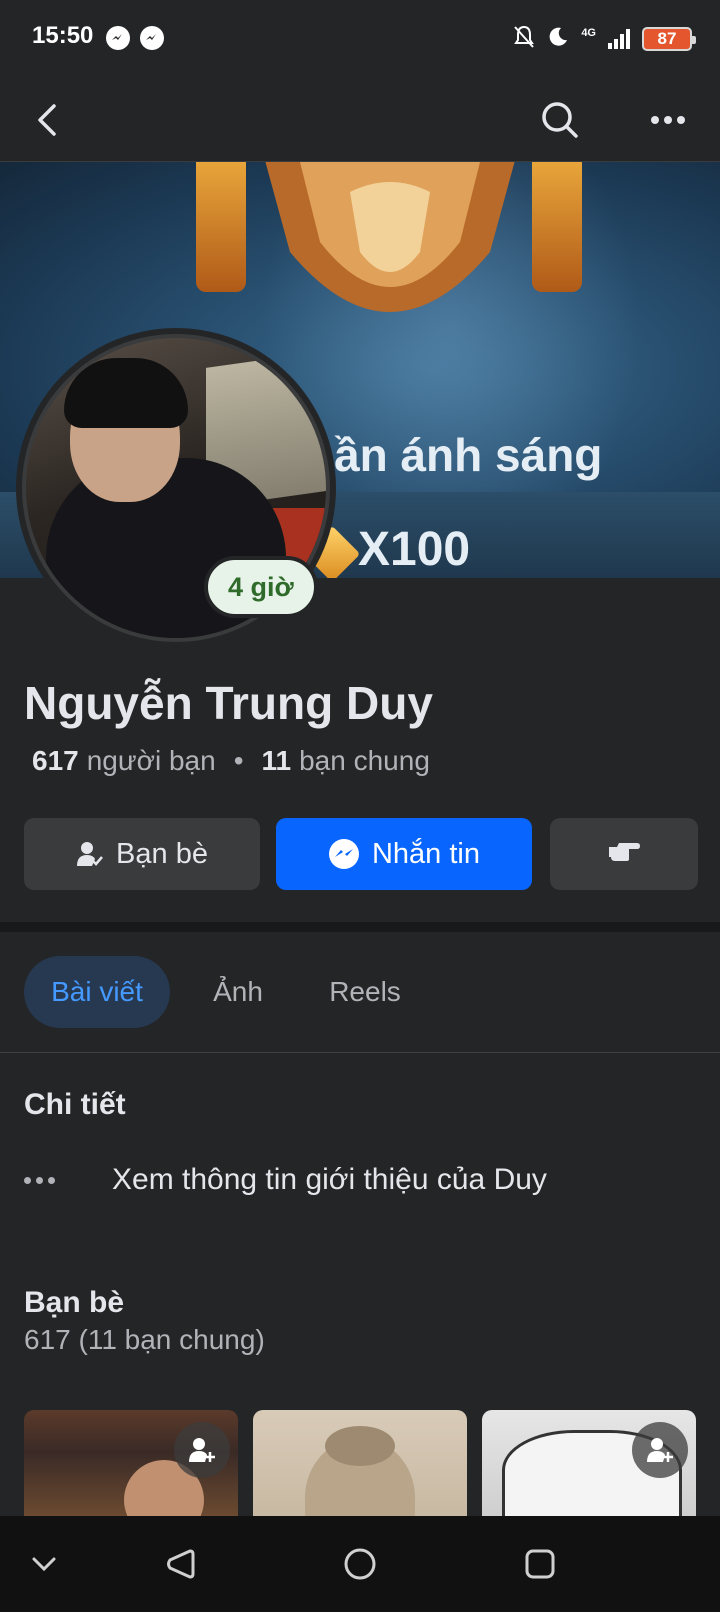  Describe the element at coordinates (144, 1339) in the screenshot. I see `friends-summary: 617 (11 bạn chung)` at that location.